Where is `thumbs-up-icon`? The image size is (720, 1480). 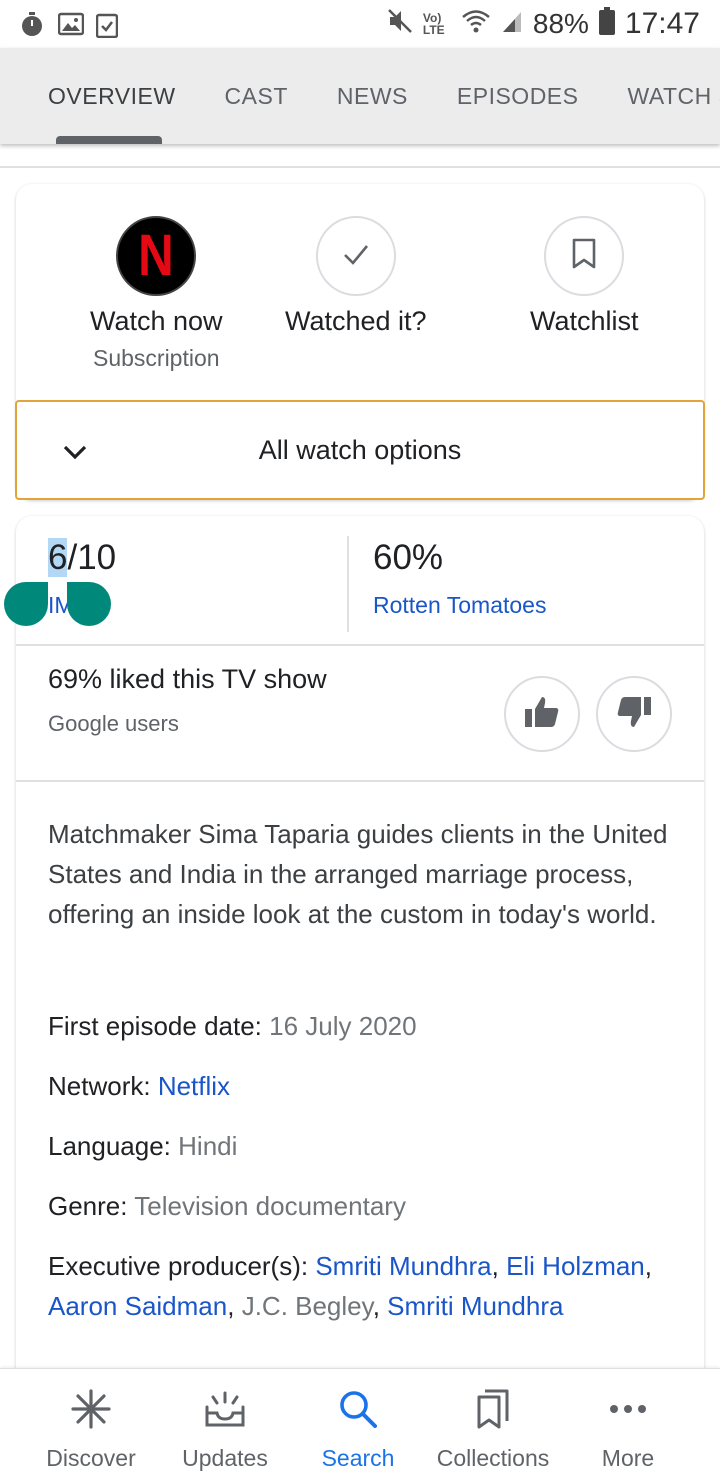
thumbs-up-icon is located at coordinates (542, 714).